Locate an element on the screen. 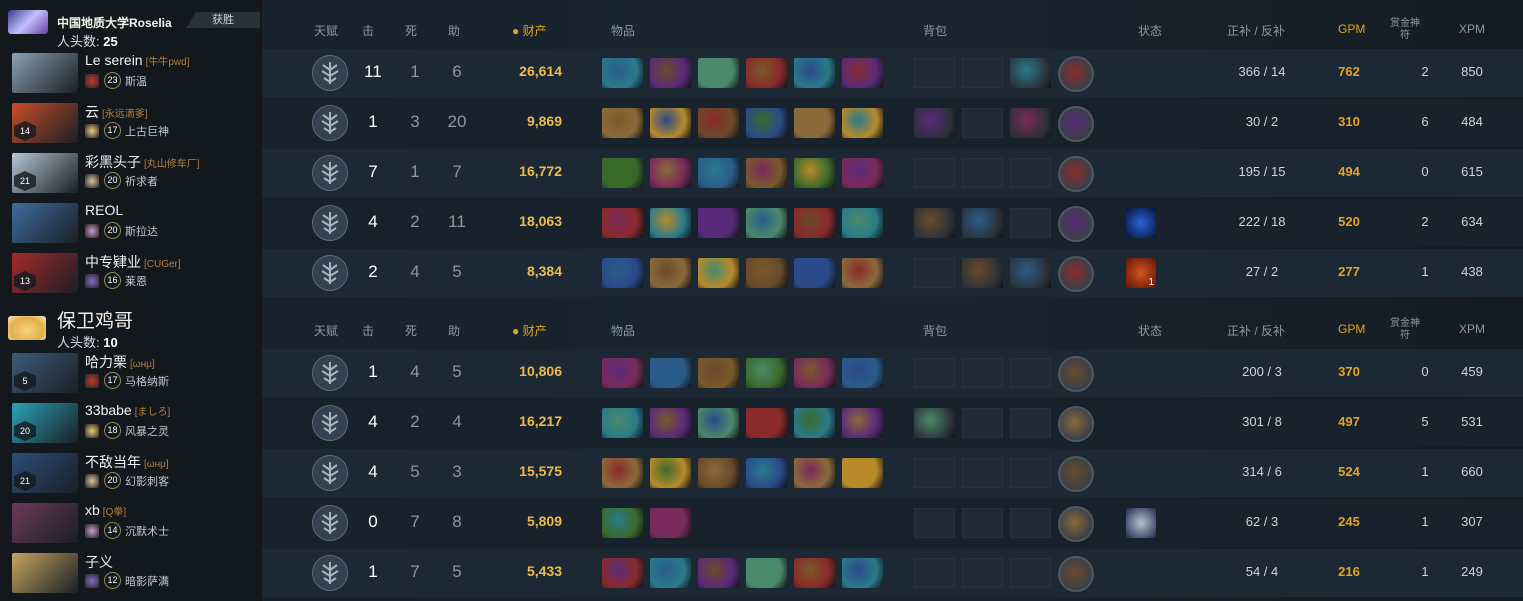 The image size is (1523, 601). hero-portrait: 14 is located at coordinates (45, 123).